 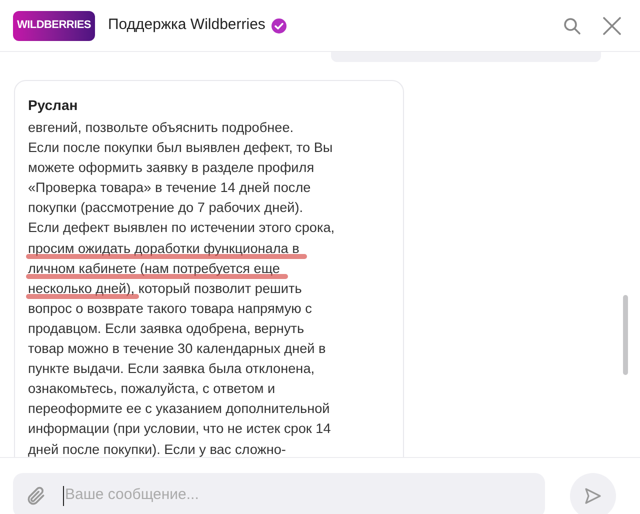 I want to click on close-icon, so click(x=612, y=25).